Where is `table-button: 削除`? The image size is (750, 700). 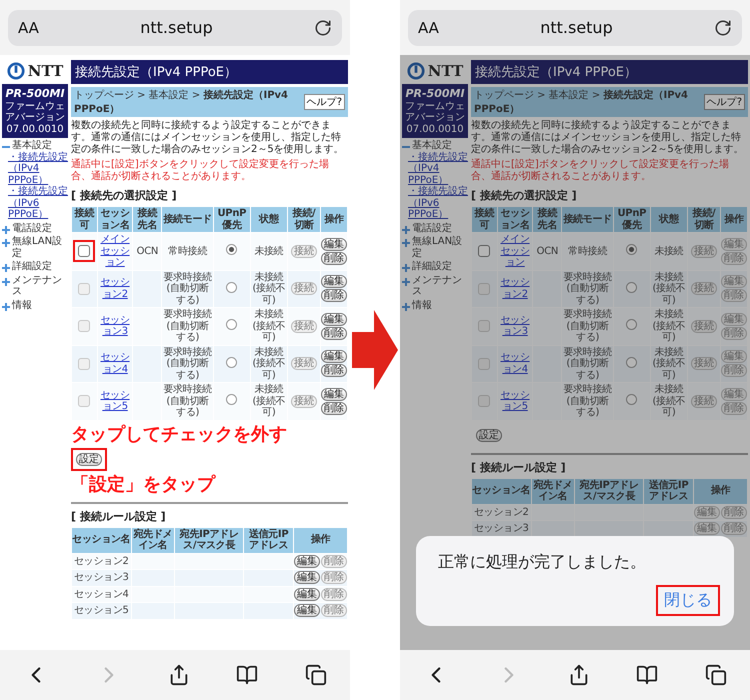 table-button: 削除 is located at coordinates (333, 258).